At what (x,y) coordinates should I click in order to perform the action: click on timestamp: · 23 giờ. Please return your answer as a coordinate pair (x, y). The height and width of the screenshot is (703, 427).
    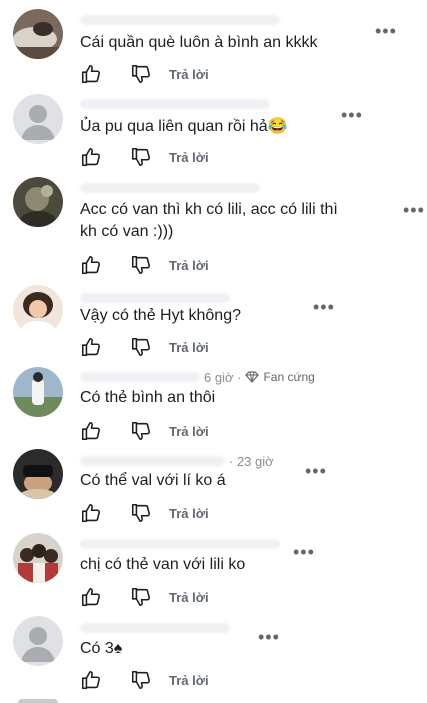
    Looking at the image, I should click on (251, 461).